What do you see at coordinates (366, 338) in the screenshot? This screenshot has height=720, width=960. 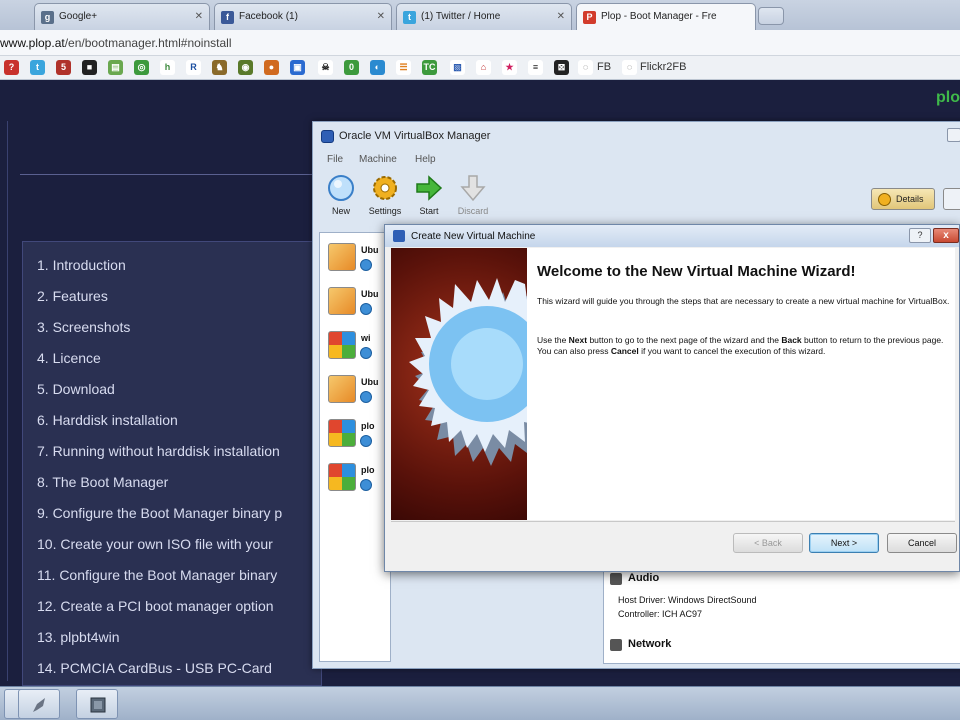 I see `vm-name: wi` at bounding box center [366, 338].